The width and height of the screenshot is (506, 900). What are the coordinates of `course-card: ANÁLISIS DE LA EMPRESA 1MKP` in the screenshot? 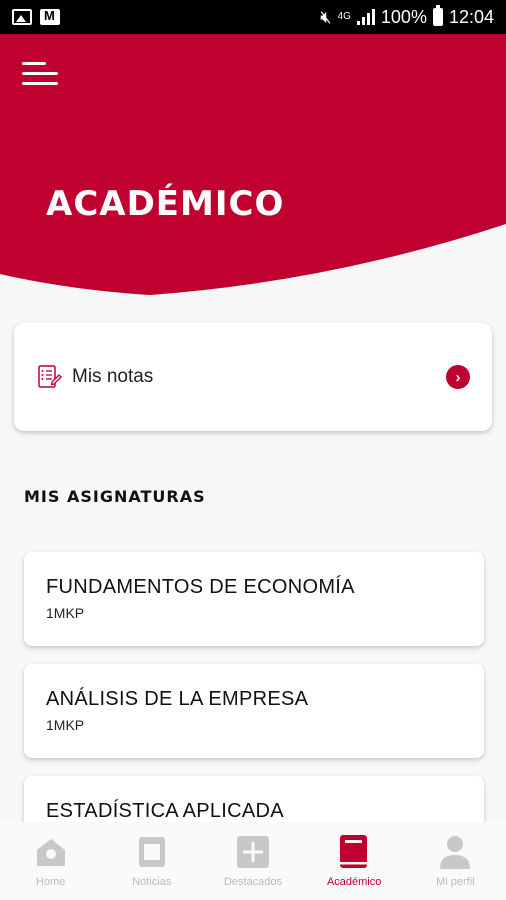 It's located at (254, 711).